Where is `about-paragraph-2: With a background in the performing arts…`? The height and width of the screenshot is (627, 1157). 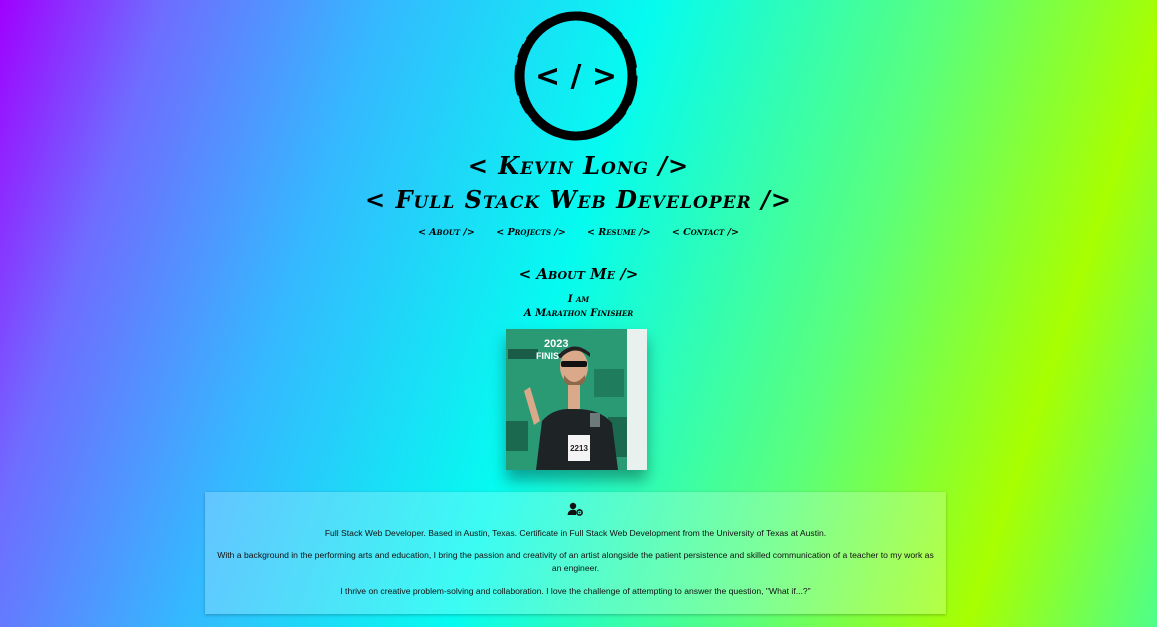 about-paragraph-2: With a background in the performing arts… is located at coordinates (575, 561).